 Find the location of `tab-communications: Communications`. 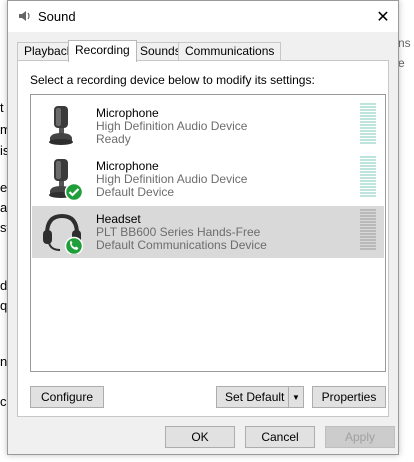

tab-communications: Communications is located at coordinates (230, 51).